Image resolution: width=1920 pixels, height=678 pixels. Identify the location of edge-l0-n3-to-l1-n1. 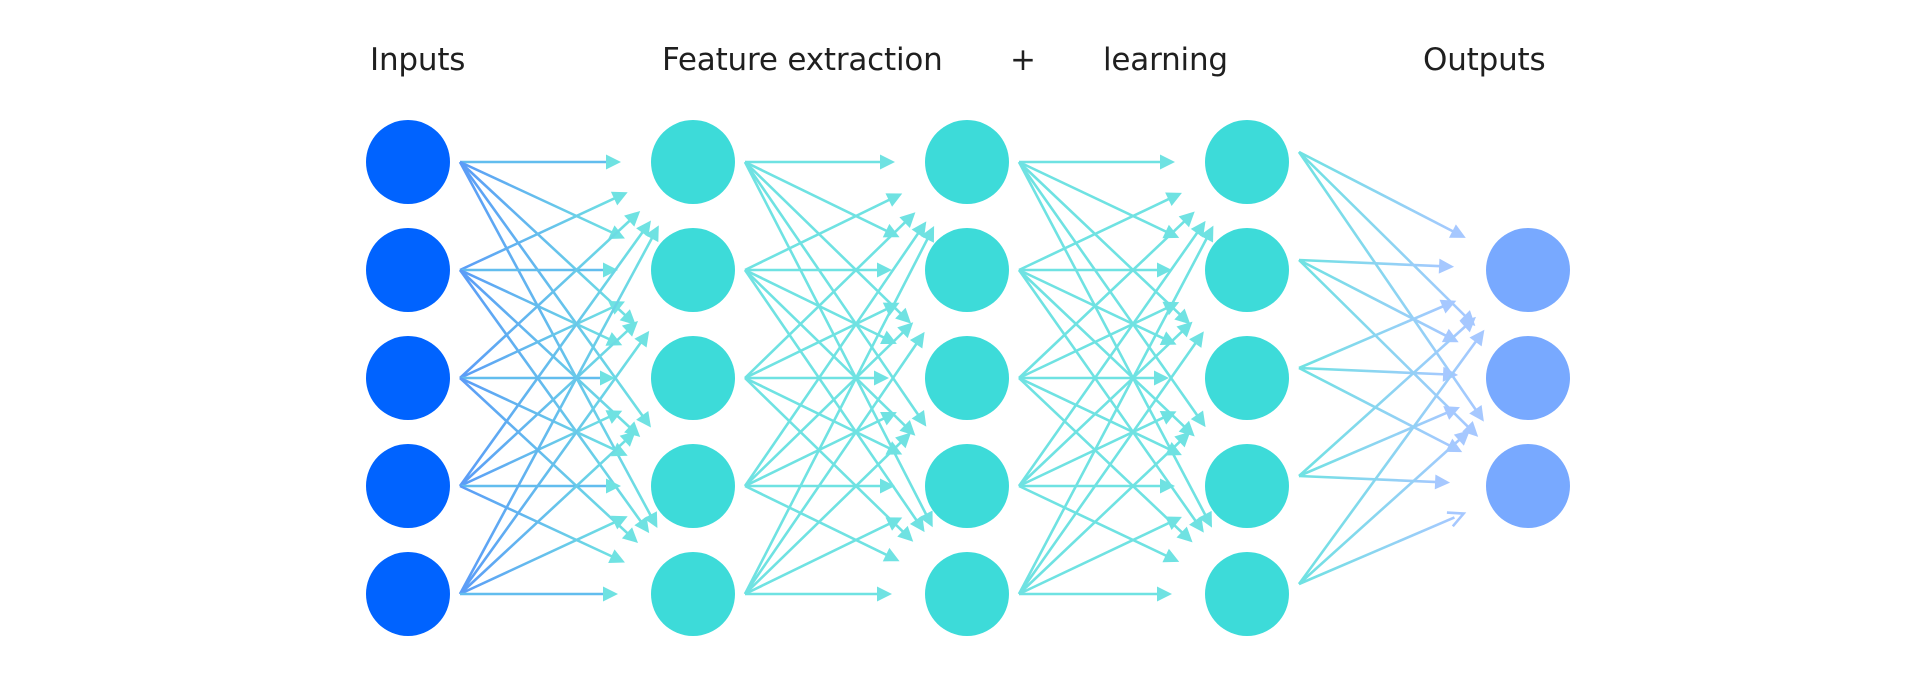
(545, 406).